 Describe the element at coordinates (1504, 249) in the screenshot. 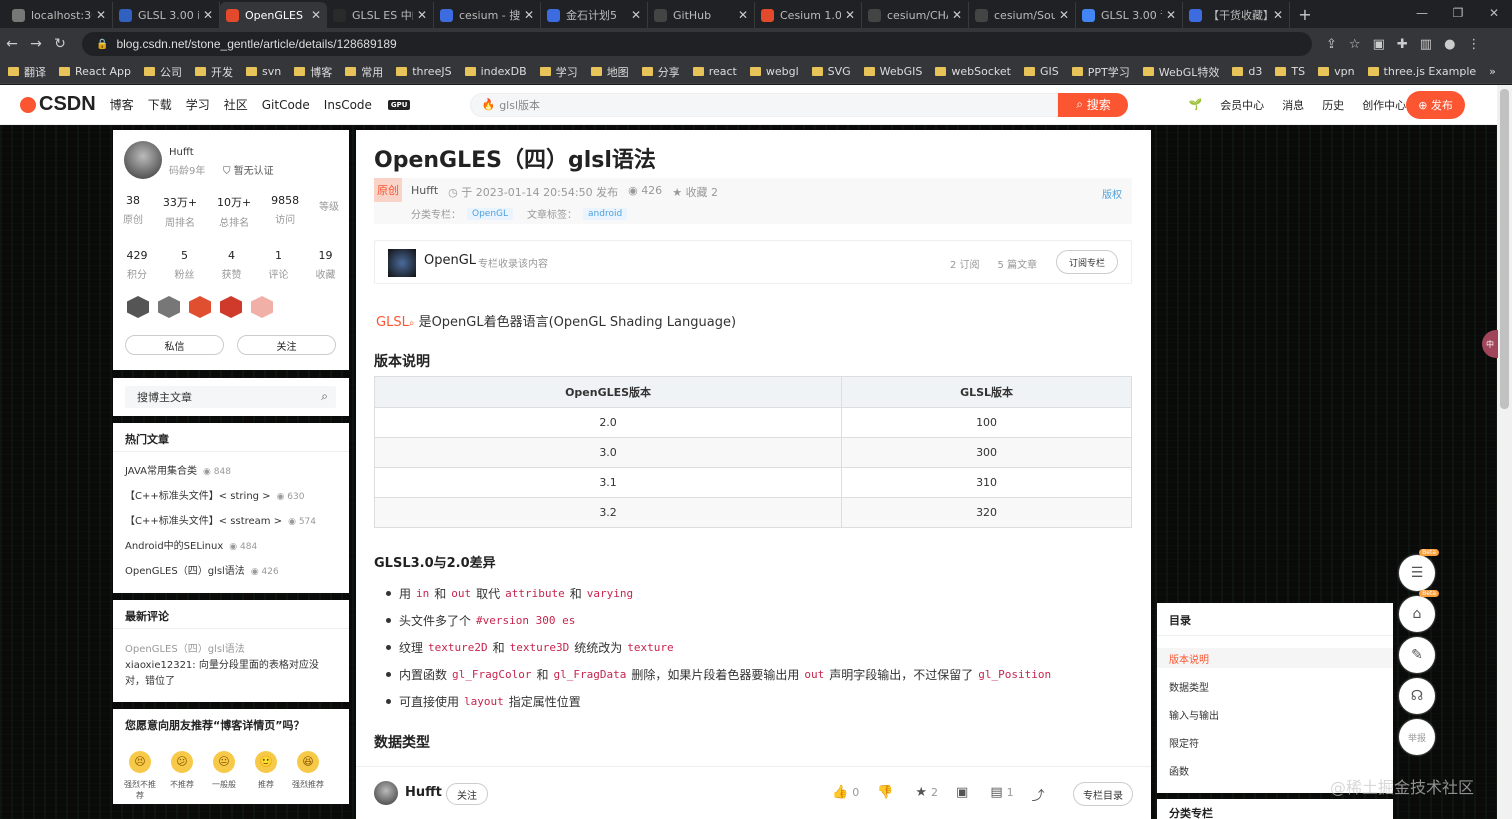

I see `scrollbar-thumb` at that location.